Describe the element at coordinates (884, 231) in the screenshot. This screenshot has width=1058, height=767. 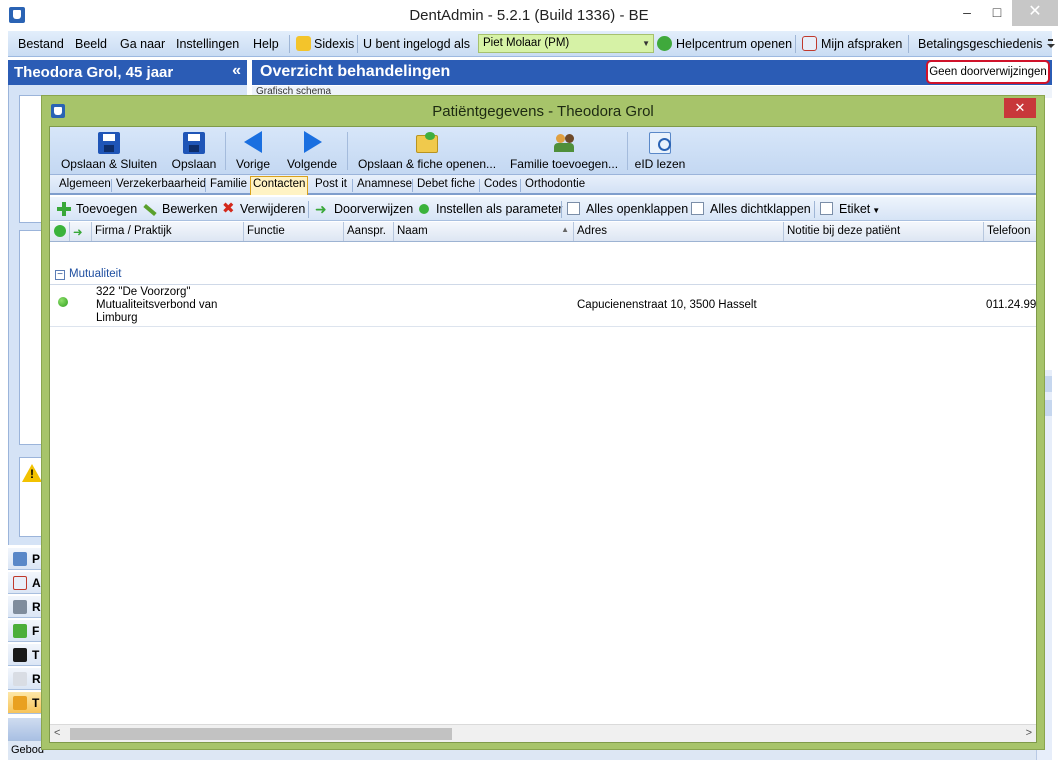
I see `column-header-notitie: Notitie bij deze patiënt` at that location.